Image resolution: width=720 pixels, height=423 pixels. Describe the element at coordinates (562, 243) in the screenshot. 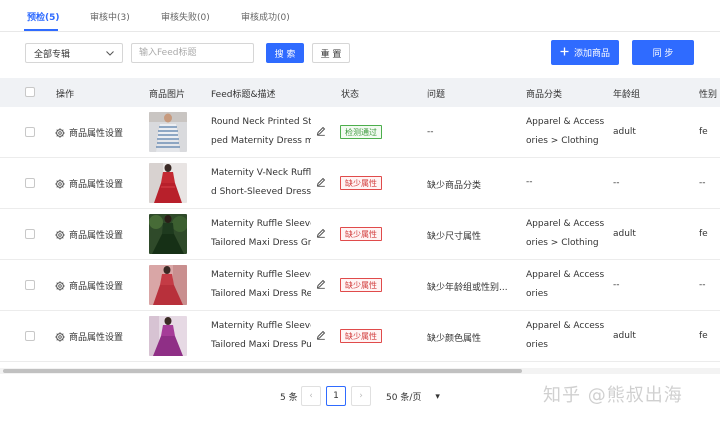

I see `category-line-2: ories > Clothing` at that location.